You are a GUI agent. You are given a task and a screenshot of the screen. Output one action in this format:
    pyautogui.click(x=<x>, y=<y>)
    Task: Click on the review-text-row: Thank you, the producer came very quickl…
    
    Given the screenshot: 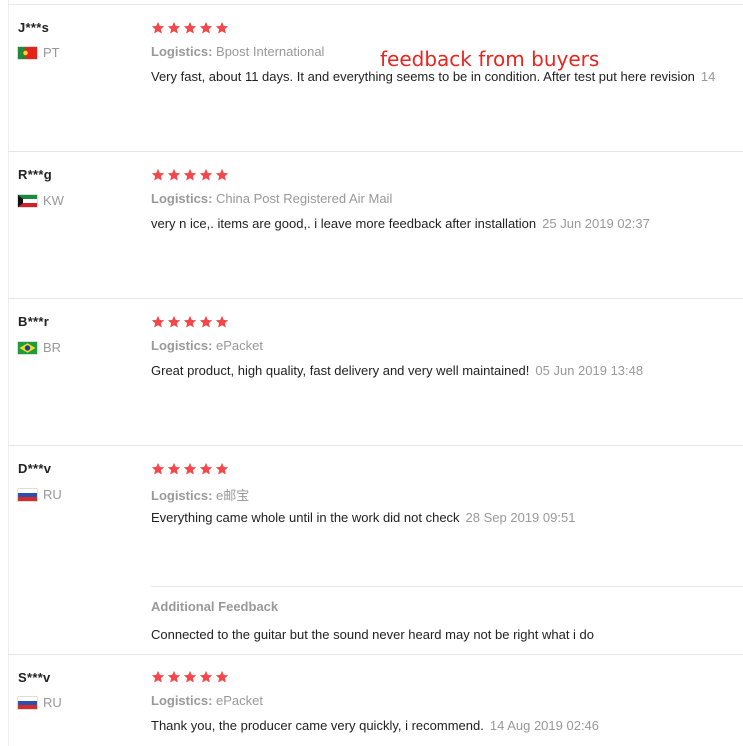 What is the action you would take?
    pyautogui.click(x=375, y=725)
    